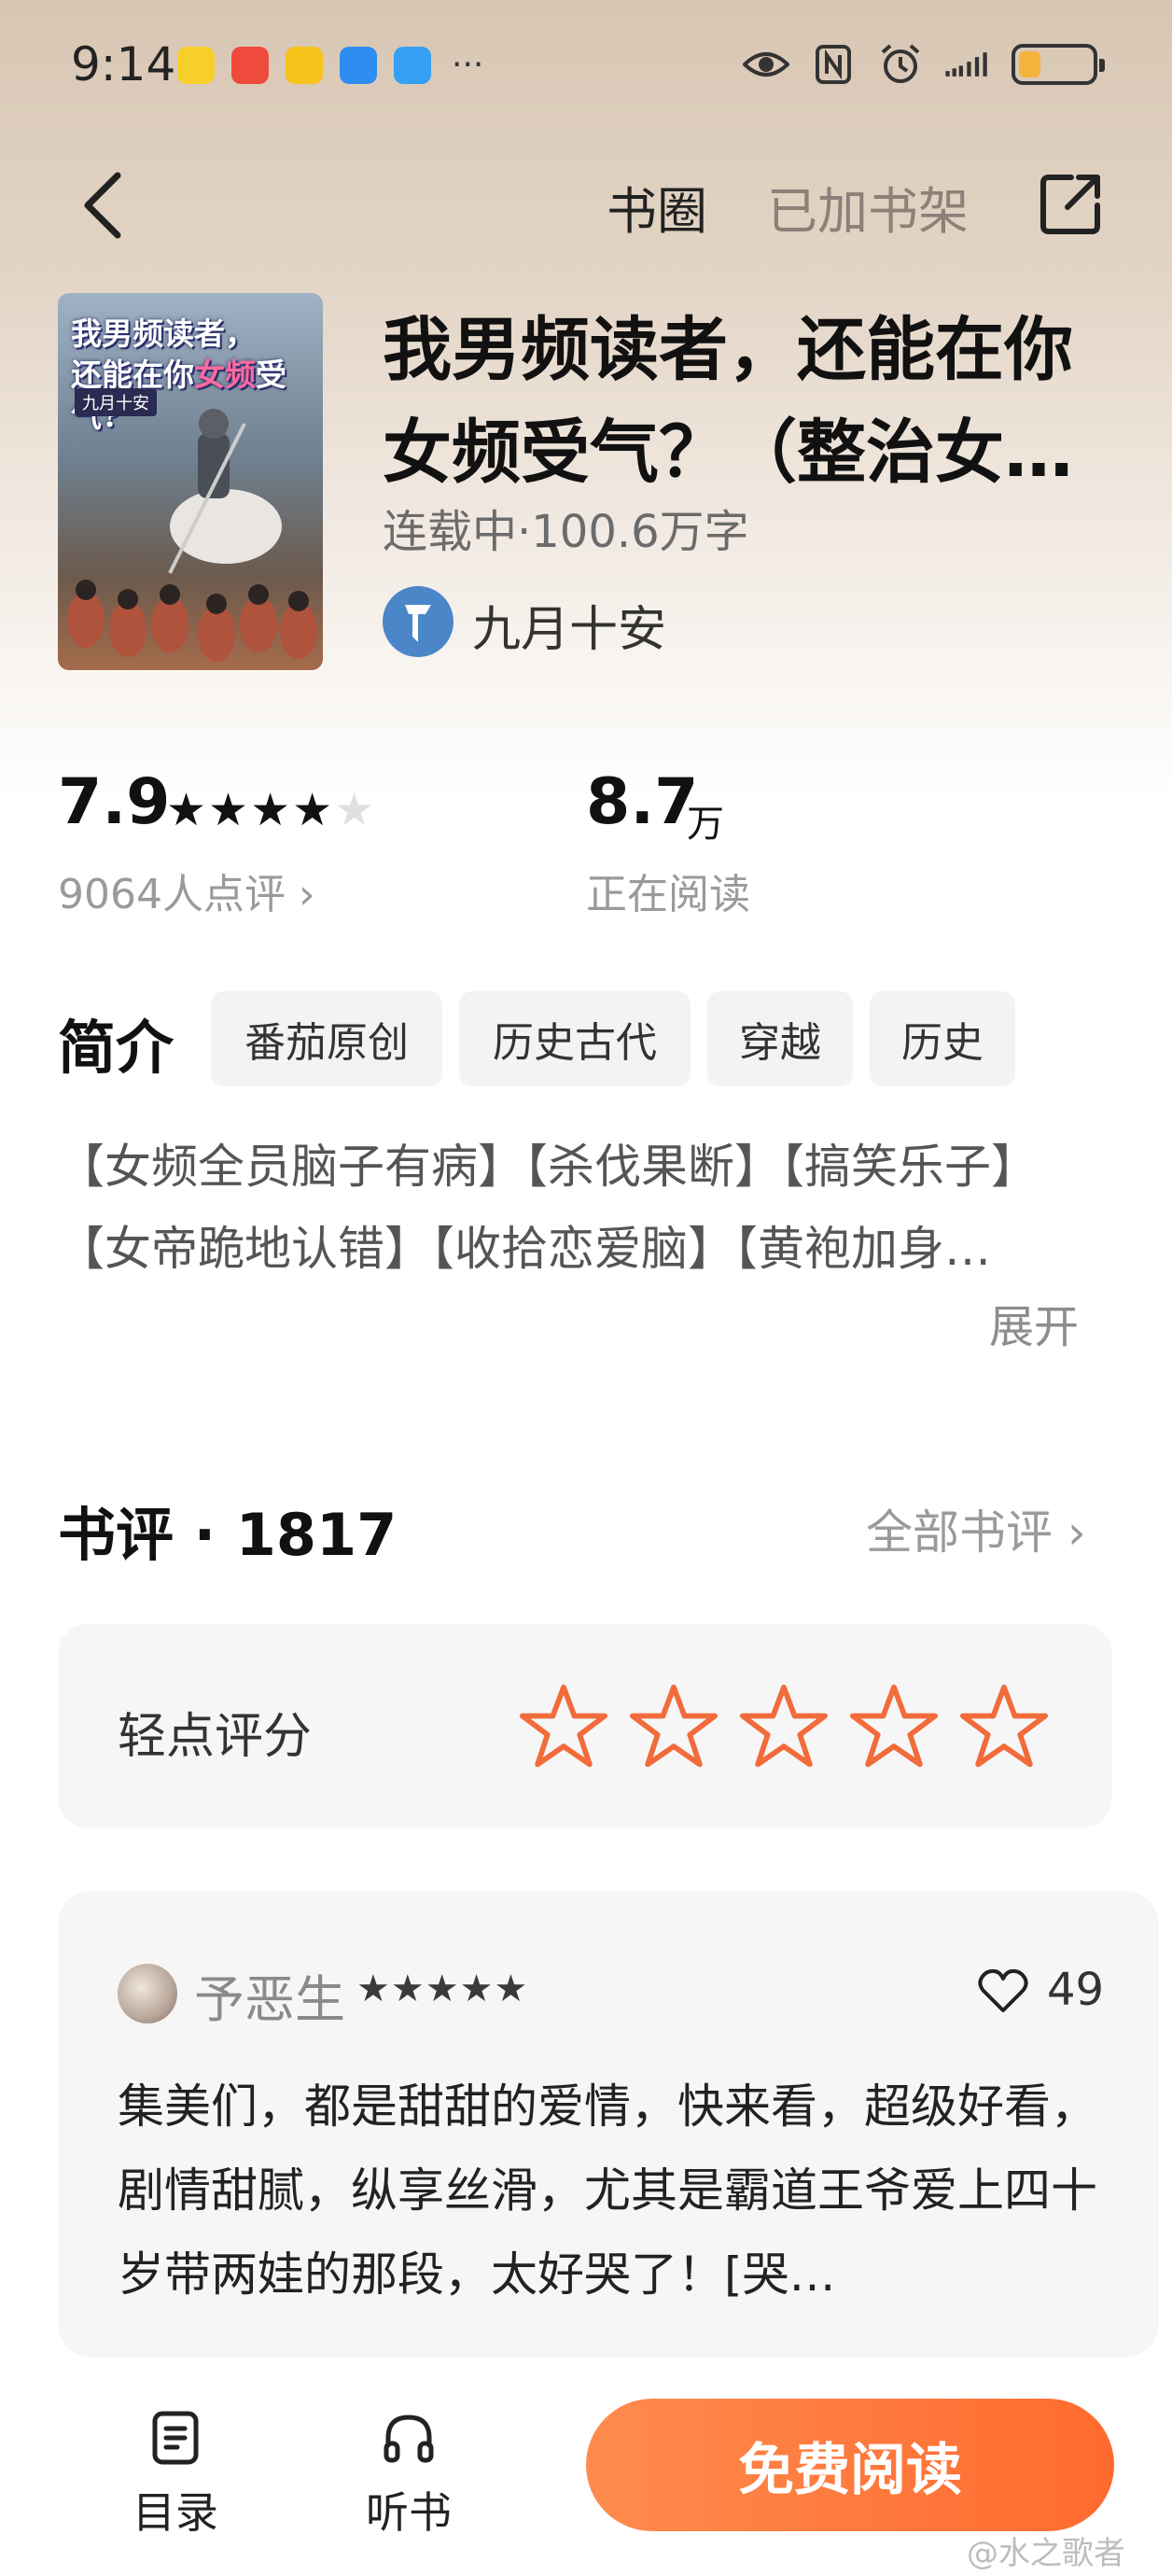 The height and width of the screenshot is (2576, 1172). Describe the element at coordinates (1003, 1991) in the screenshot. I see `heart-icon` at that location.